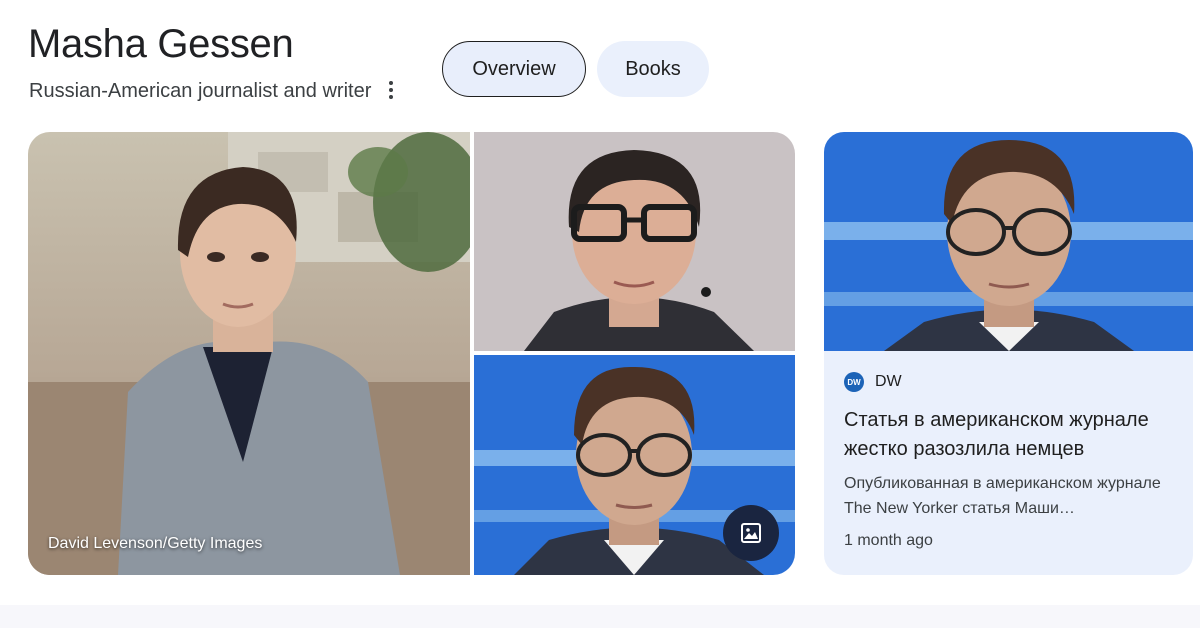 The height and width of the screenshot is (628, 1200). What do you see at coordinates (1008, 241) in the screenshot?
I see `news-thumbnail` at bounding box center [1008, 241].